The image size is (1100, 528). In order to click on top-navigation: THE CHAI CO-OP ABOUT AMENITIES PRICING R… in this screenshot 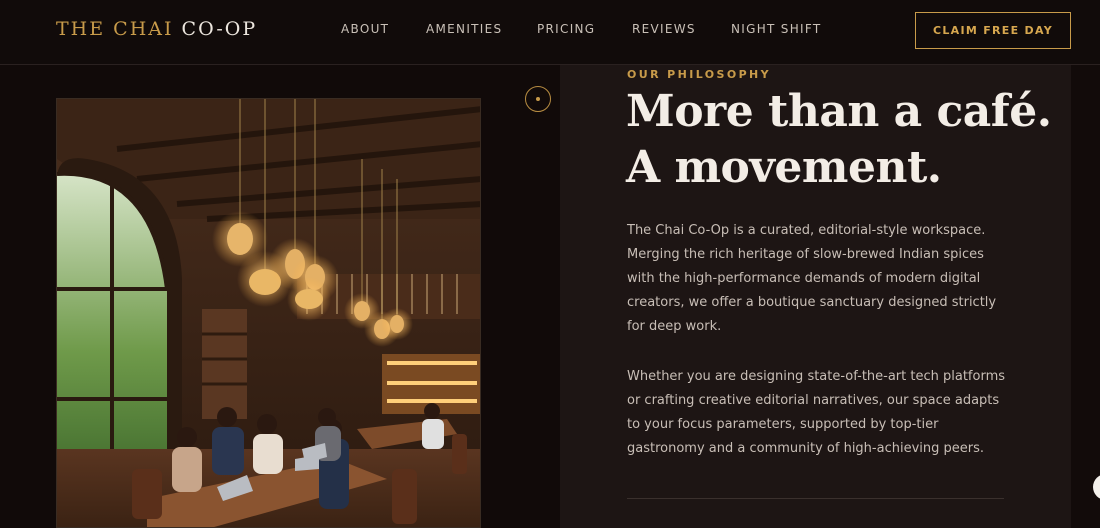, I will do `click(550, 32)`.